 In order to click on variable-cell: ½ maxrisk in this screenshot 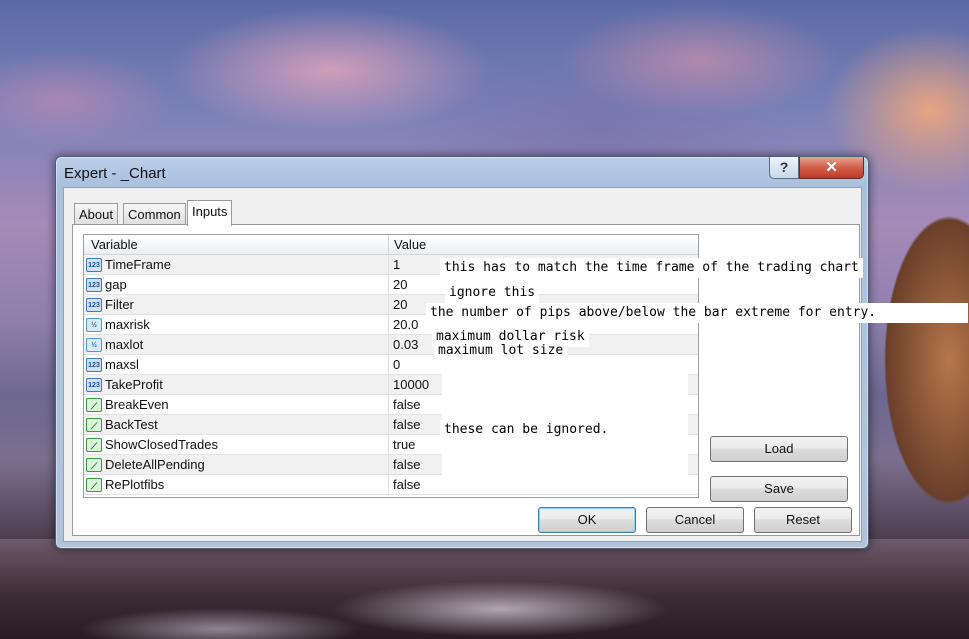, I will do `click(236, 324)`.